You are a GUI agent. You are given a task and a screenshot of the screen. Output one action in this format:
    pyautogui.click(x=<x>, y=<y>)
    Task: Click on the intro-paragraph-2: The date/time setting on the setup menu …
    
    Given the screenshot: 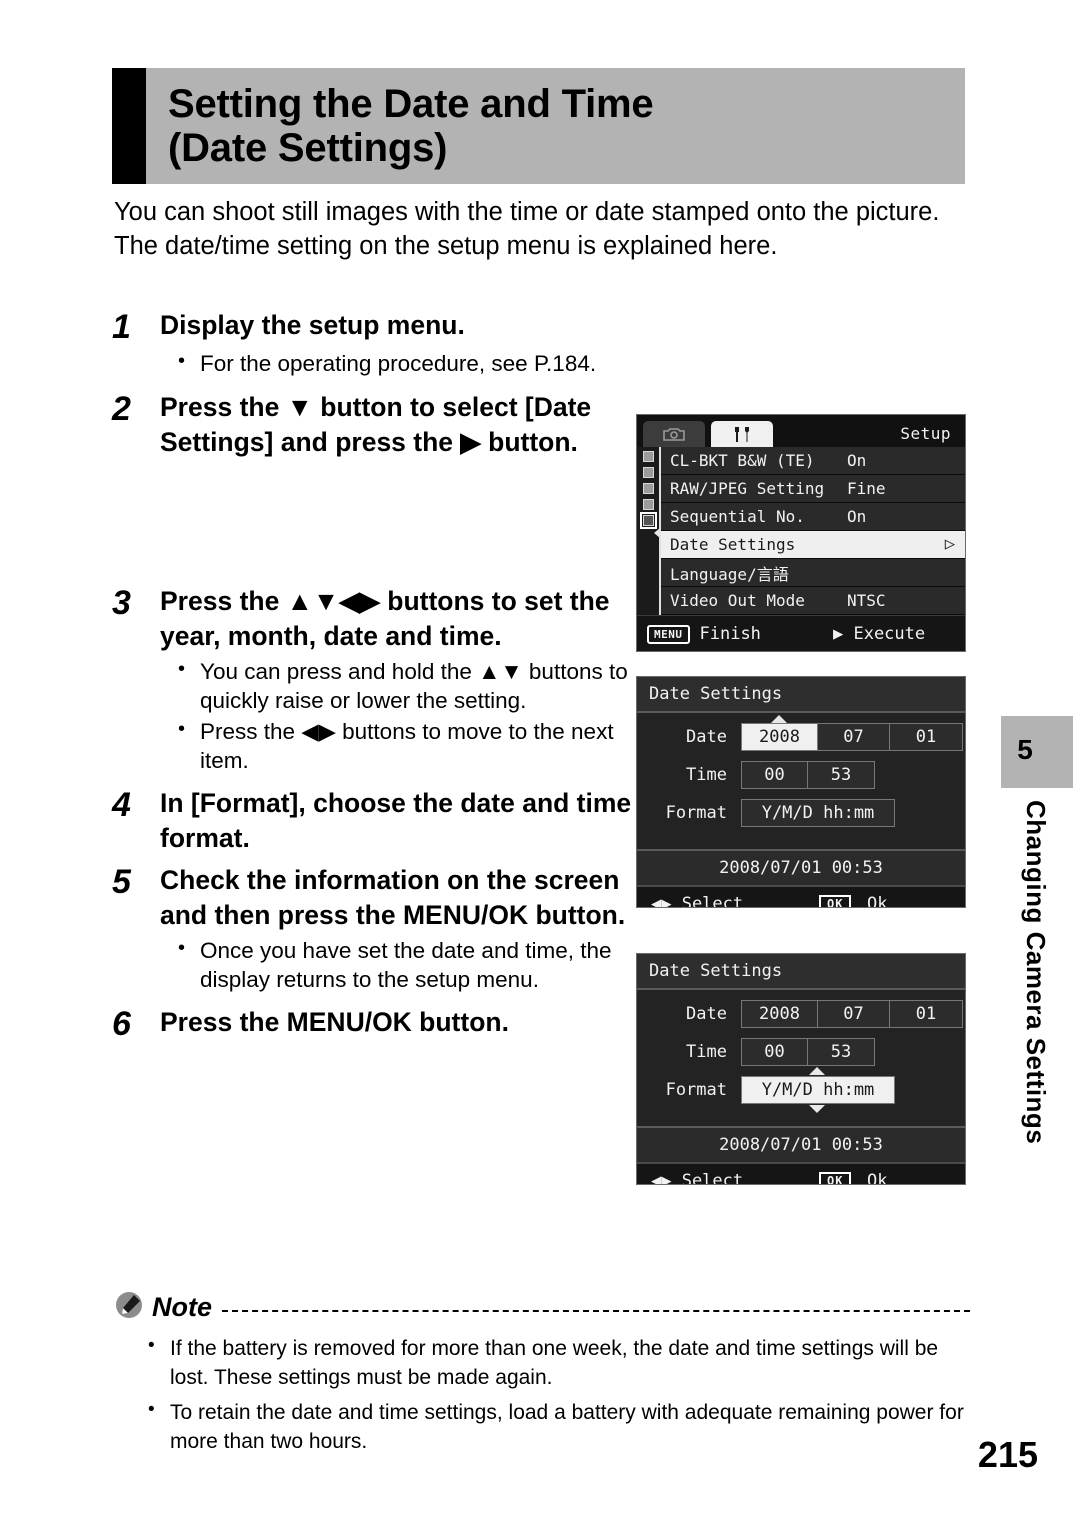 What is the action you would take?
    pyautogui.click(x=446, y=245)
    